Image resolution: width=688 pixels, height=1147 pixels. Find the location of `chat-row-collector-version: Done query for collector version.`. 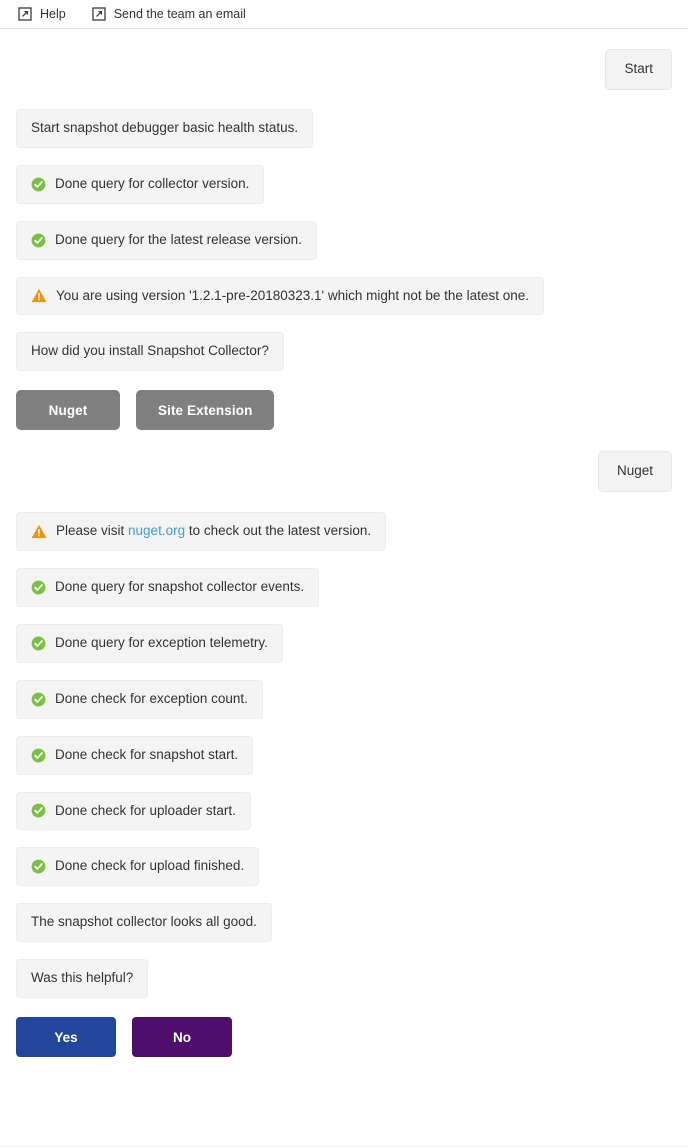

chat-row-collector-version: Done query for collector version. is located at coordinates (344, 184).